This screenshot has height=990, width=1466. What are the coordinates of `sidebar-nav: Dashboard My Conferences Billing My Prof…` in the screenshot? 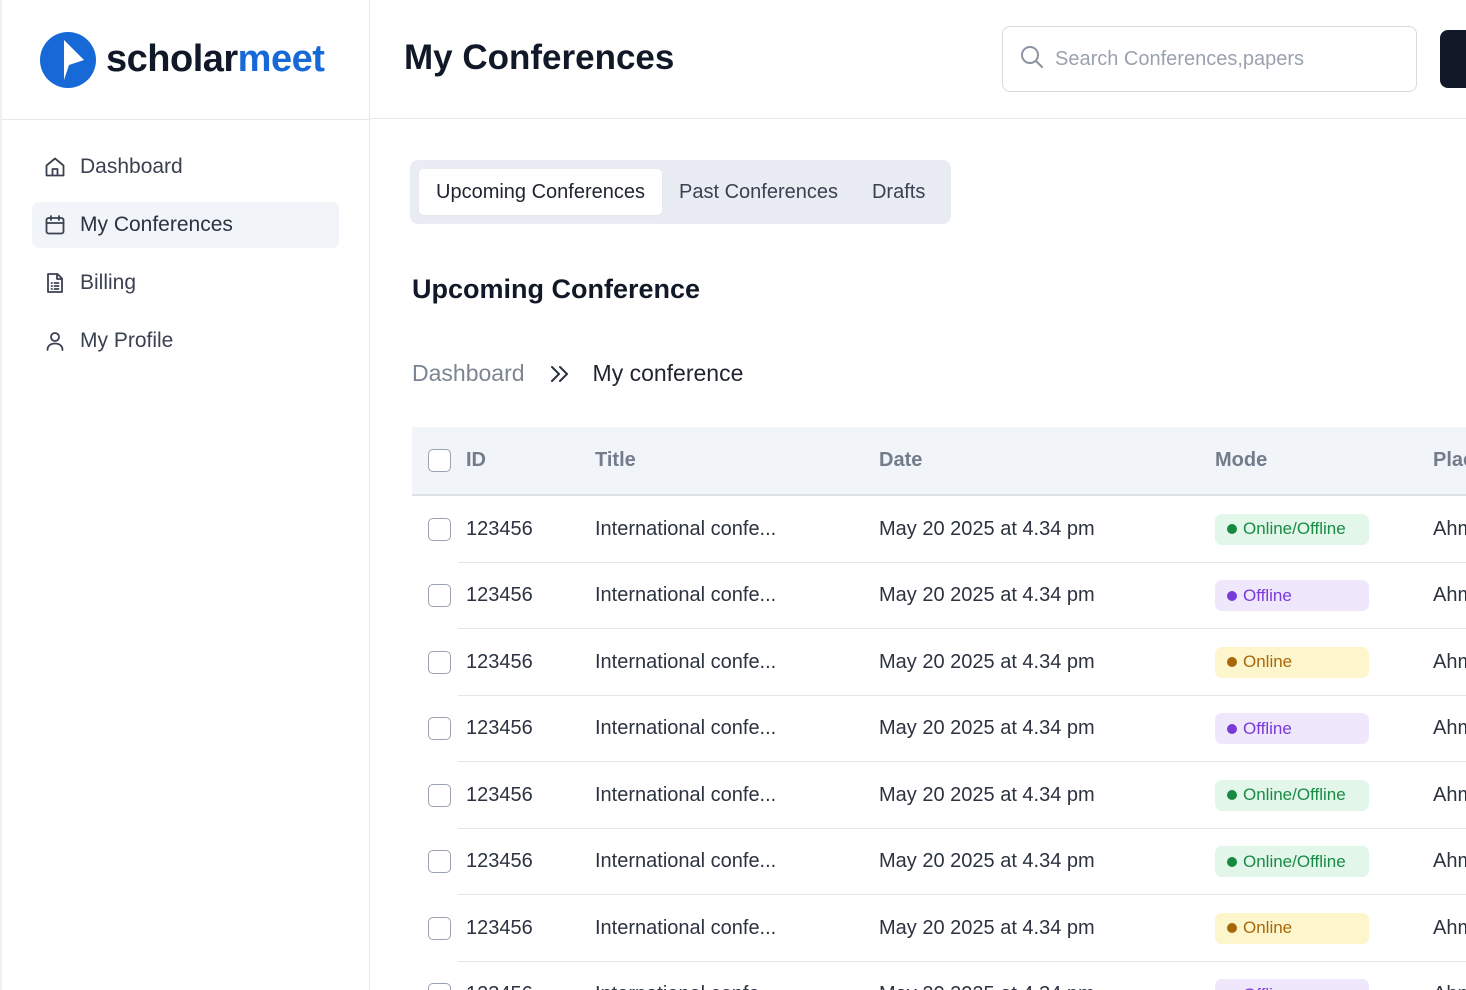 It's located at (185, 242).